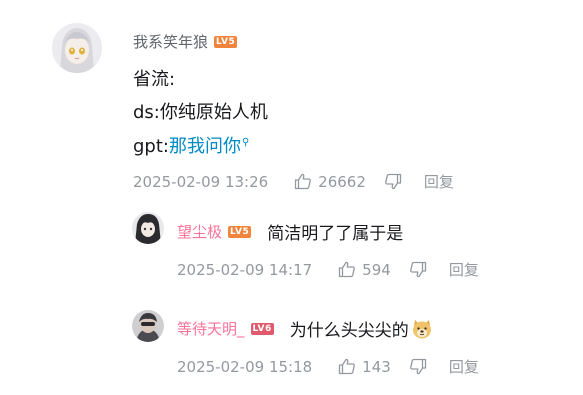 The width and height of the screenshot is (583, 395). Describe the element at coordinates (349, 331) in the screenshot. I see `reply-text: 为什么头尖尖的` at that location.